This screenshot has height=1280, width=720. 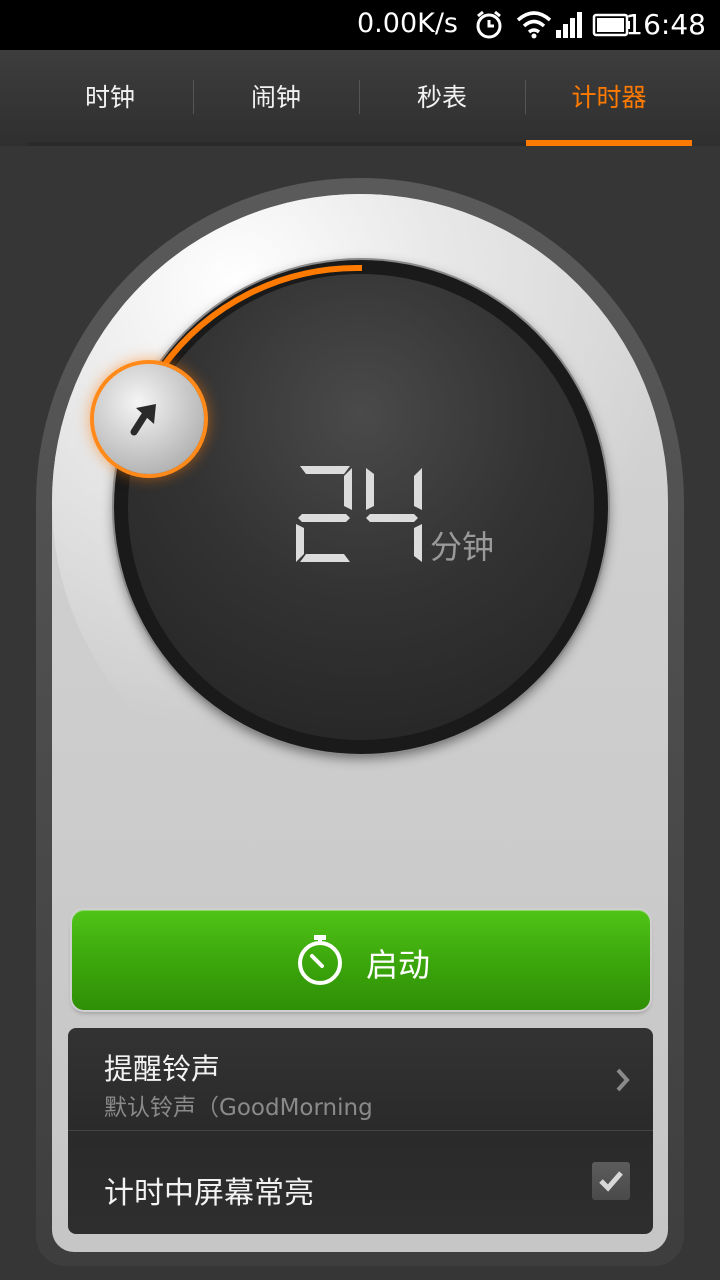 I want to click on timer-unit: 分钟, so click(x=462, y=547).